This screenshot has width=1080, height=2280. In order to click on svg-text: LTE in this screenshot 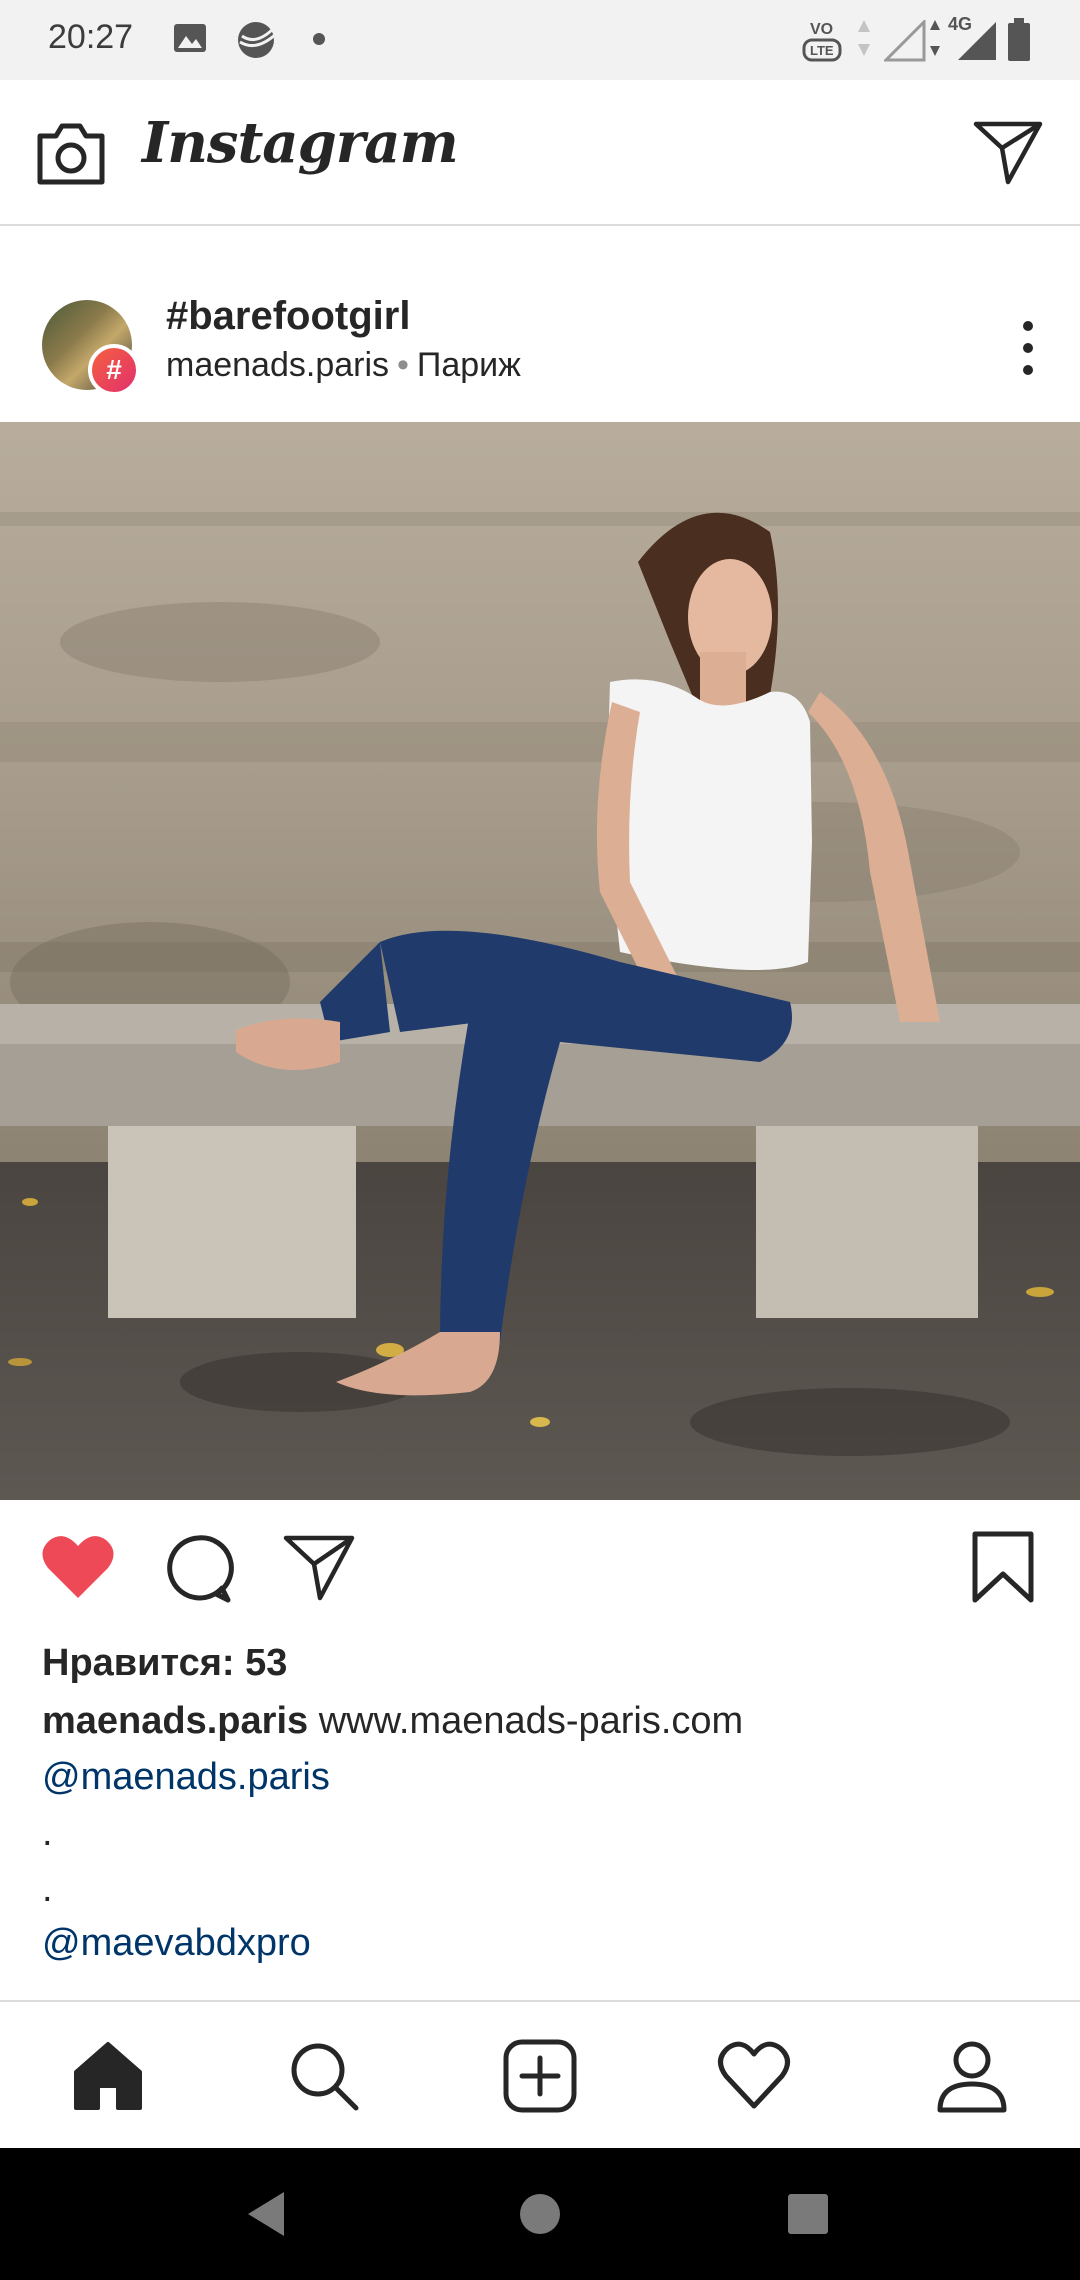, I will do `click(822, 50)`.